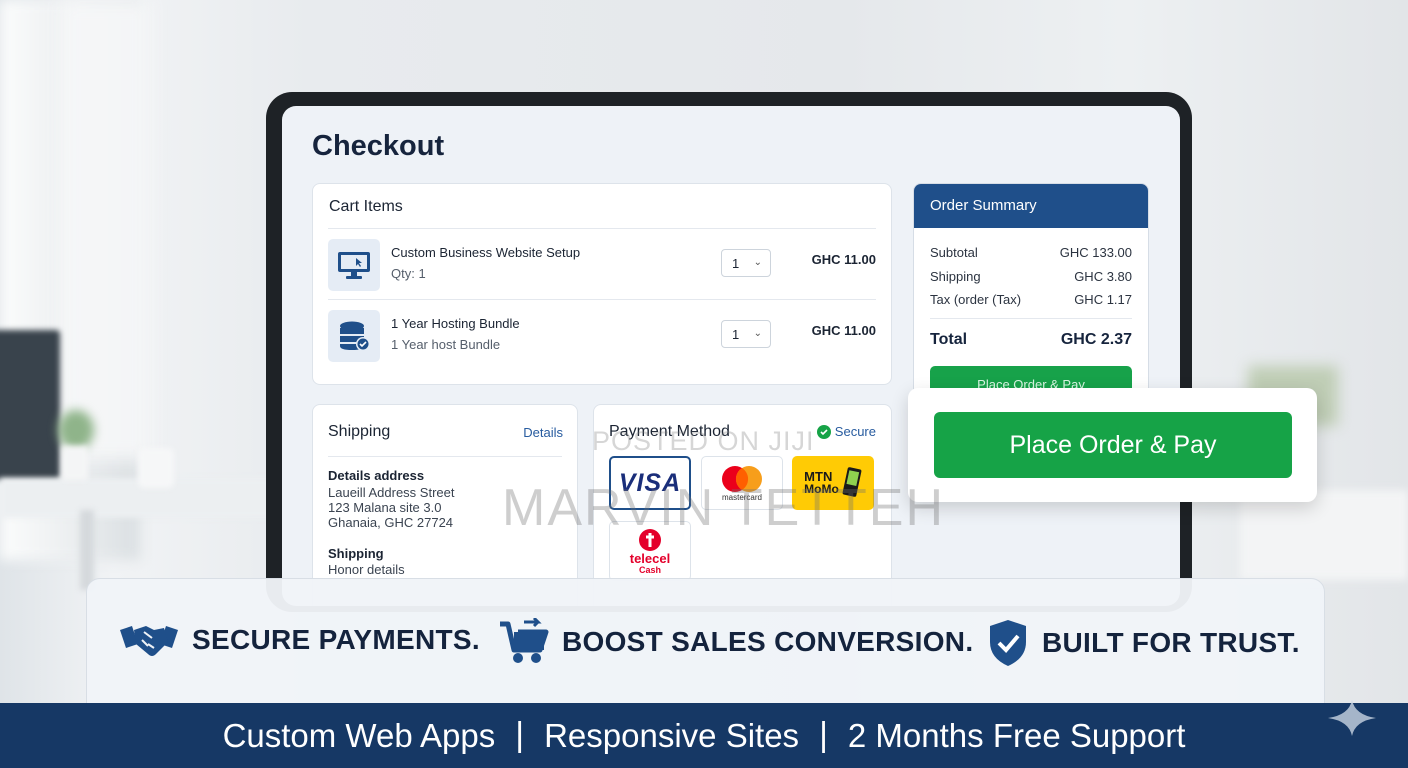 This screenshot has height=768, width=1408. What do you see at coordinates (649, 569) in the screenshot?
I see `telecel-cash-label: Cash` at bounding box center [649, 569].